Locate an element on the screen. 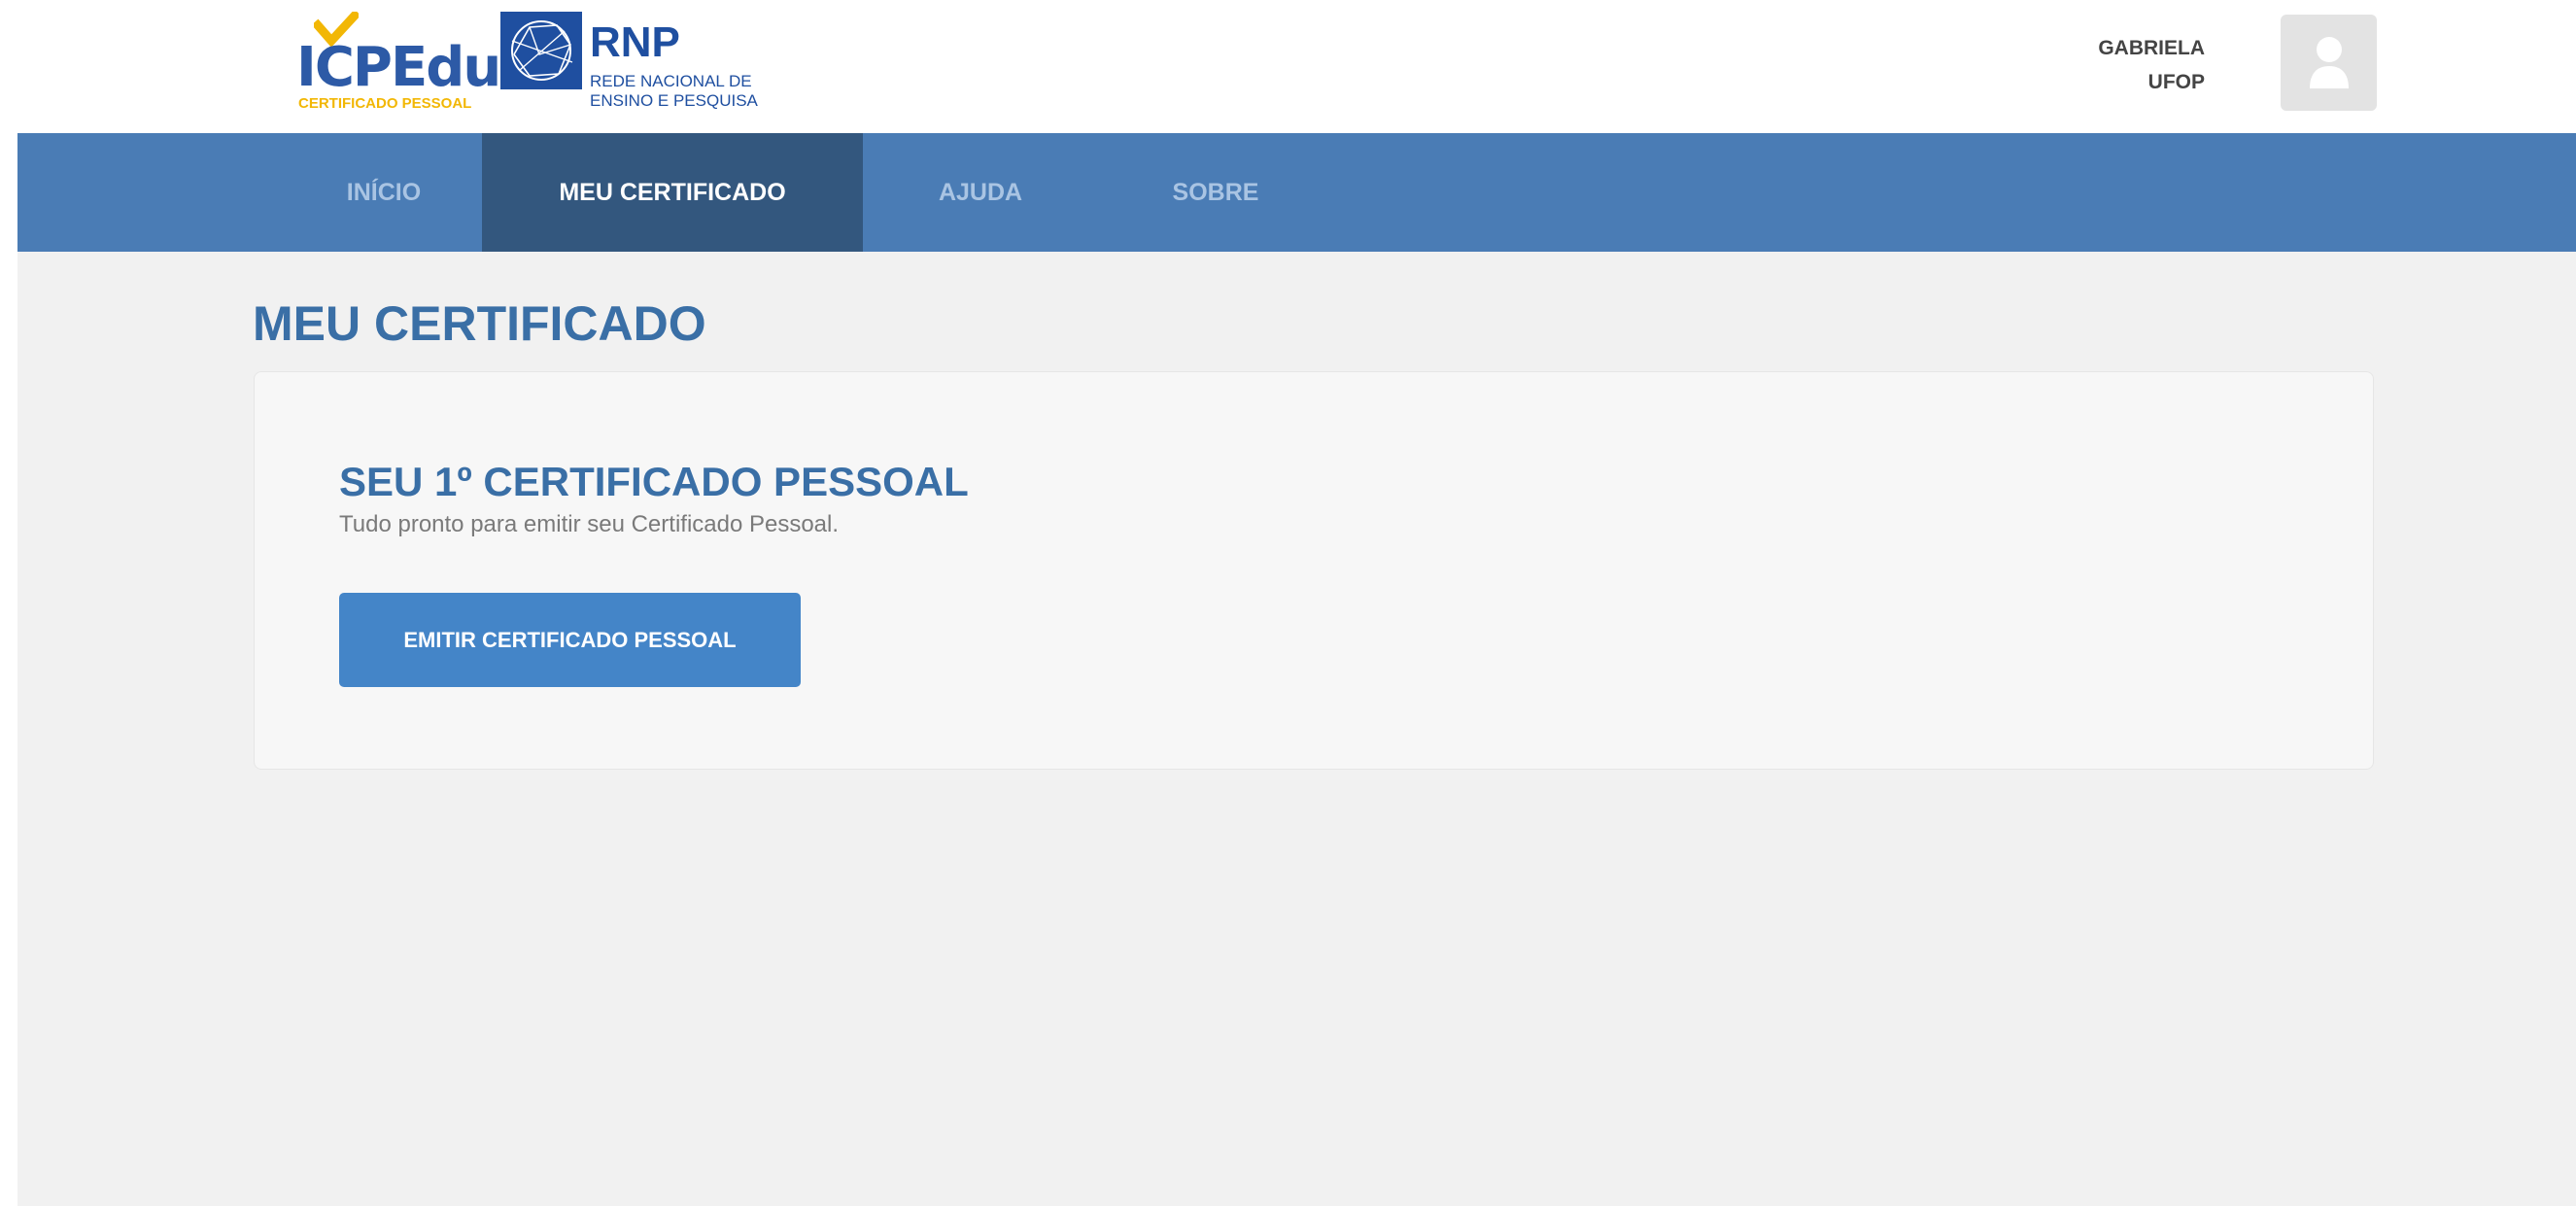 The image size is (2576, 1206). icpedu-logo: ICPEdu CERTIFICADO PESSOAL is located at coordinates (398, 63).